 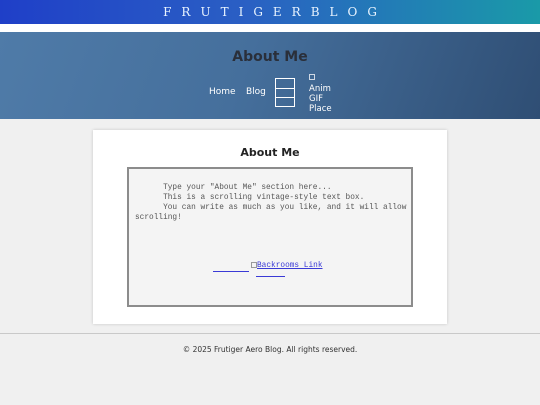 I want to click on backrooms-link-alt: Backrooms Link, so click(x=290, y=266).